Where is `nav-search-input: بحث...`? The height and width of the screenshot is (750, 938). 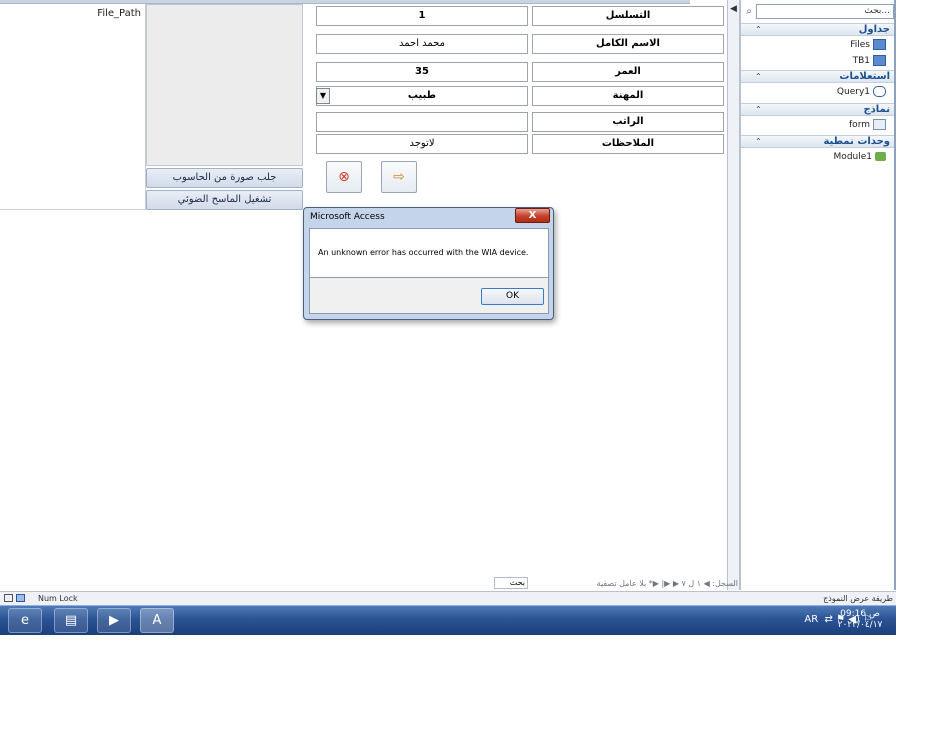 nav-search-input: بحث... is located at coordinates (825, 11).